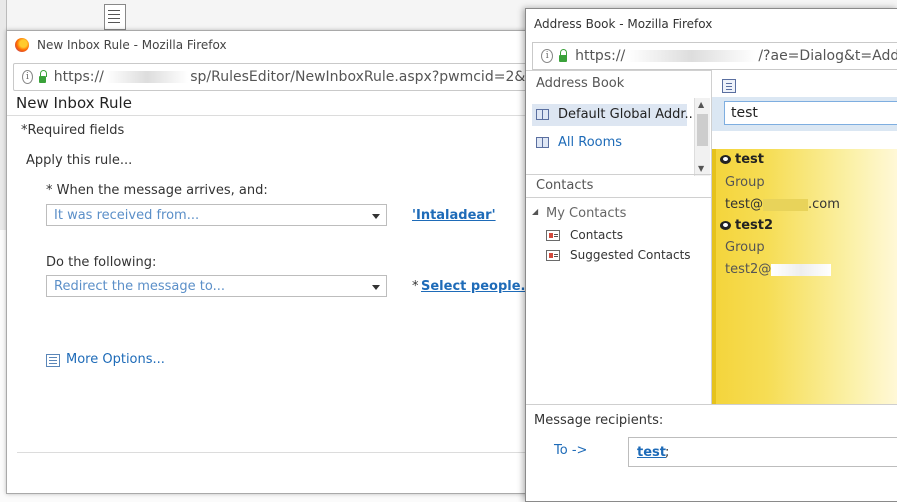 The width and height of the screenshot is (897, 502). Describe the element at coordinates (823, 204) in the screenshot. I see `result-email-end: .com` at that location.